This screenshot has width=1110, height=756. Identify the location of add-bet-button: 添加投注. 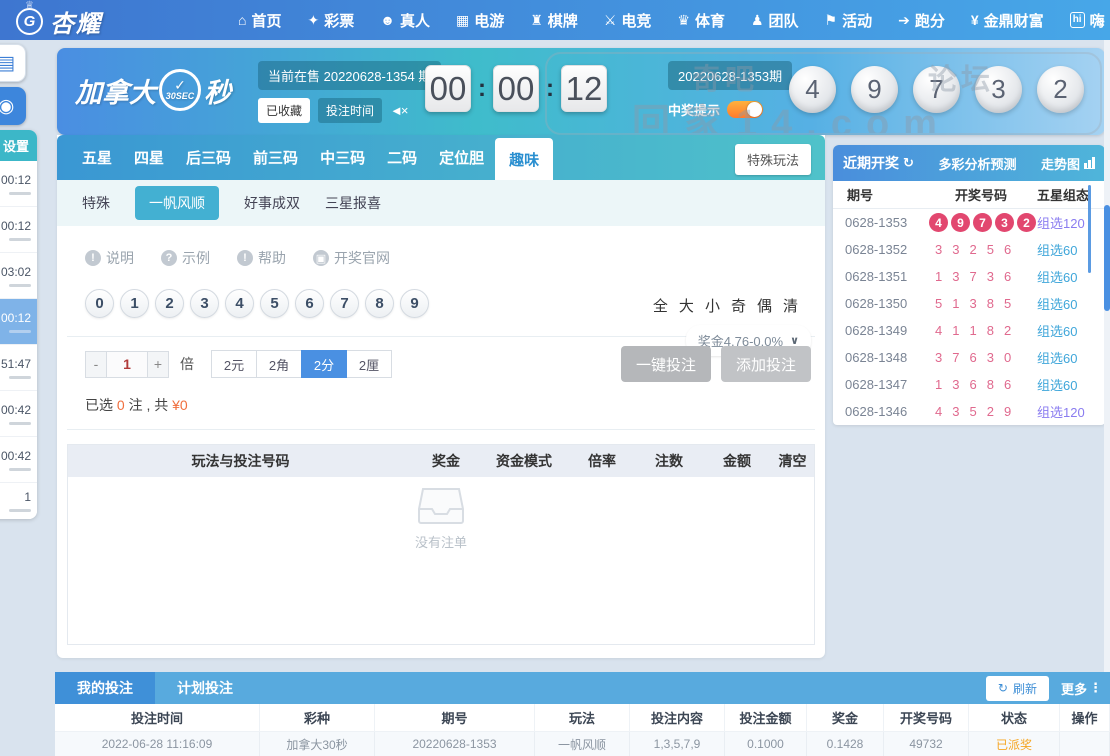
(766, 364).